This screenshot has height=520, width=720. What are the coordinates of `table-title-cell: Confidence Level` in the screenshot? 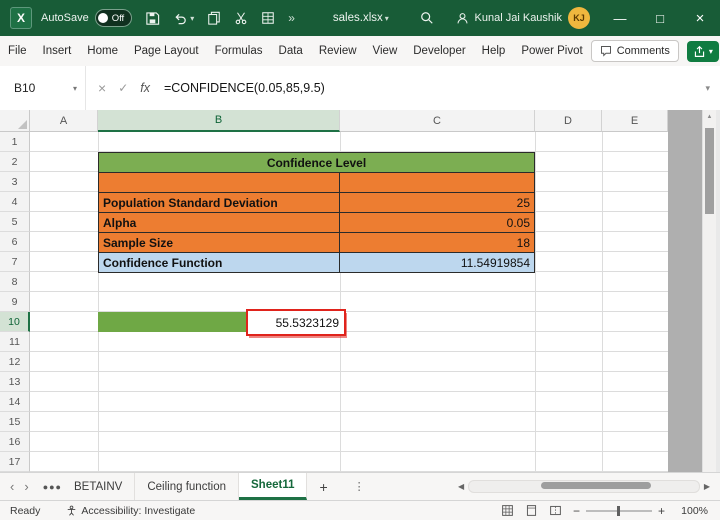 It's located at (316, 163).